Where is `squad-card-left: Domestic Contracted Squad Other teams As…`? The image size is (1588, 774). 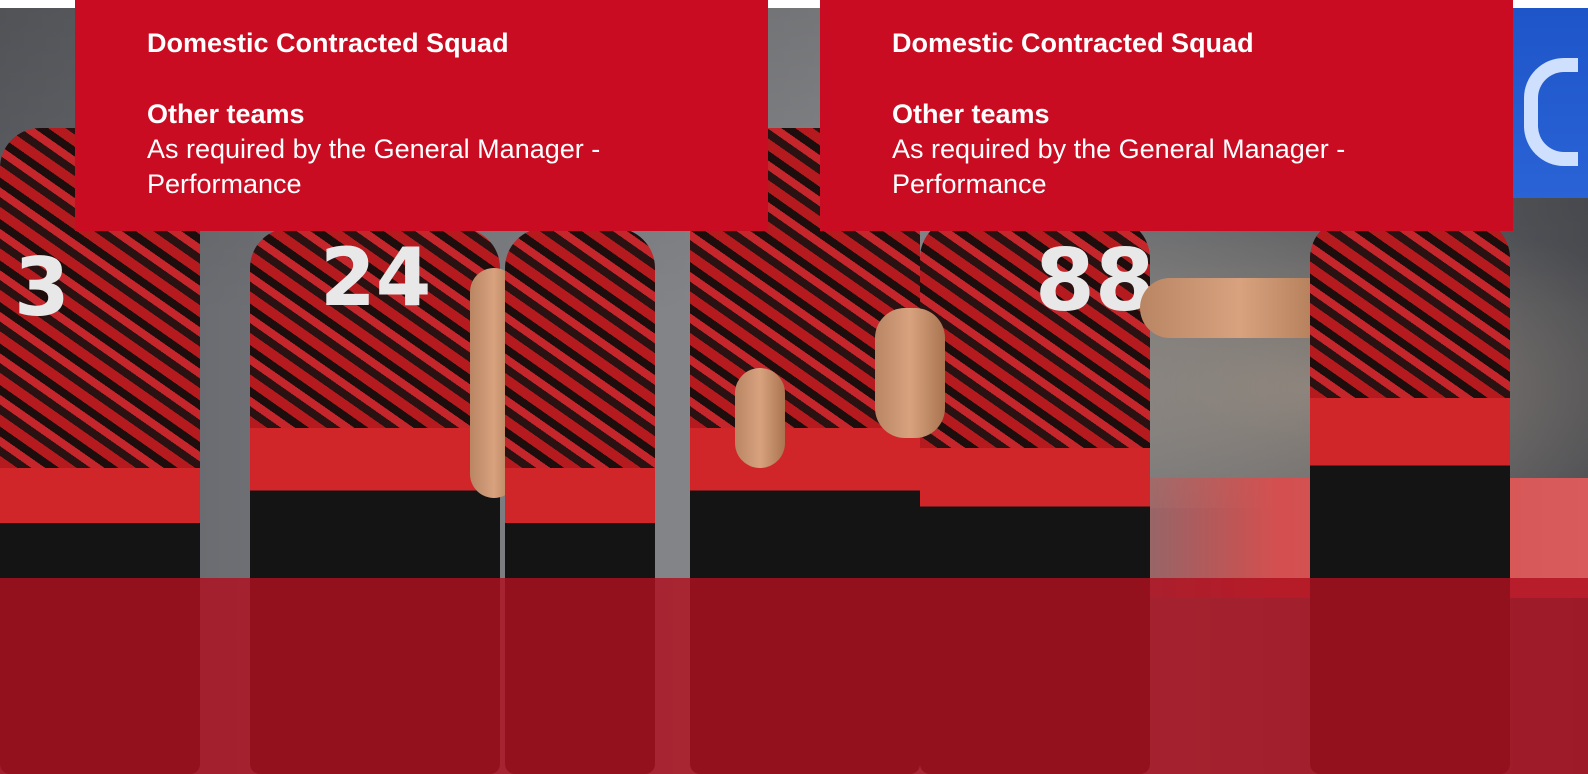 squad-card-left: Domestic Contracted Squad Other teams As… is located at coordinates (421, 115).